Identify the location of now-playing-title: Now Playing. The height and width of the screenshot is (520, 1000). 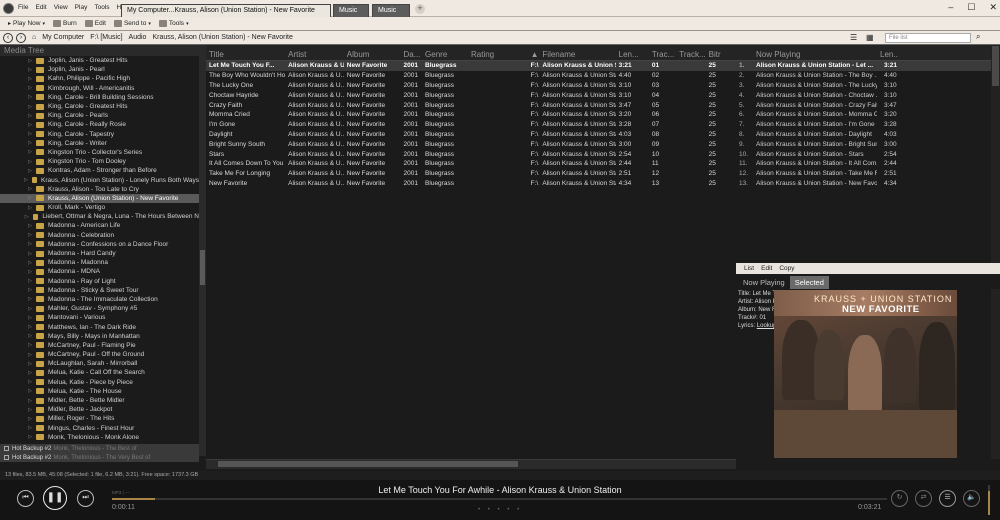
(797, 54).